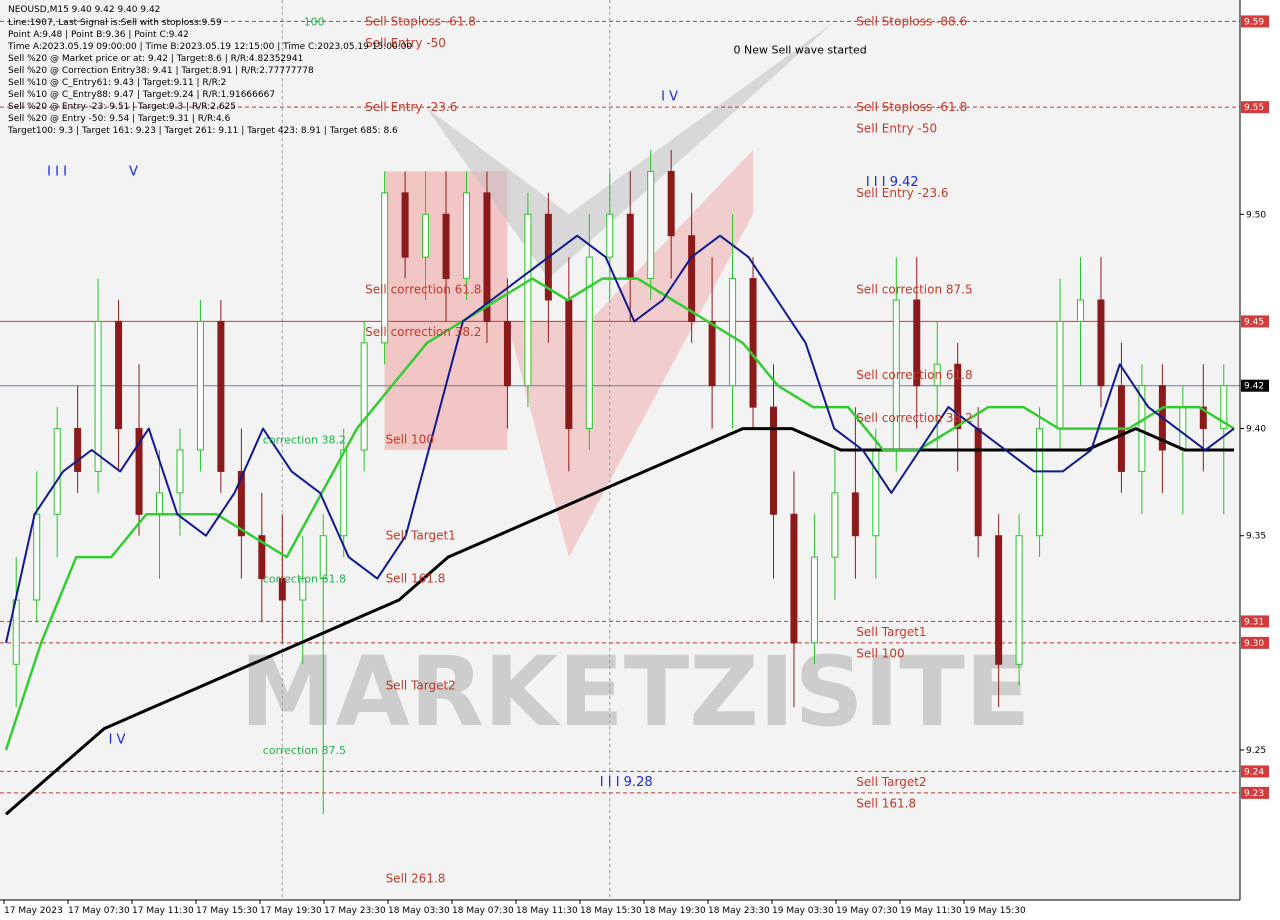 The width and height of the screenshot is (1280, 920). What do you see at coordinates (995, 911) in the screenshot?
I see `x-tick-label: 19 May 15:30` at bounding box center [995, 911].